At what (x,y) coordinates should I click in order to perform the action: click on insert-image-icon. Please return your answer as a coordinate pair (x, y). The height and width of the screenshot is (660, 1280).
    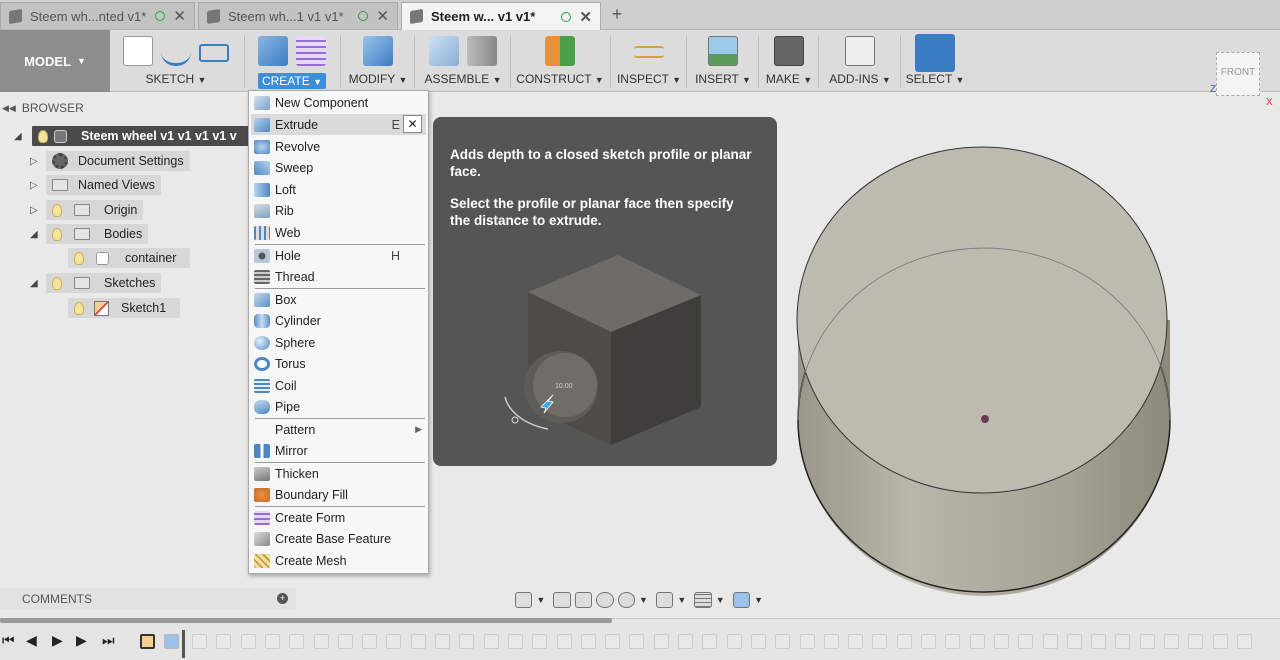
    Looking at the image, I should click on (723, 51).